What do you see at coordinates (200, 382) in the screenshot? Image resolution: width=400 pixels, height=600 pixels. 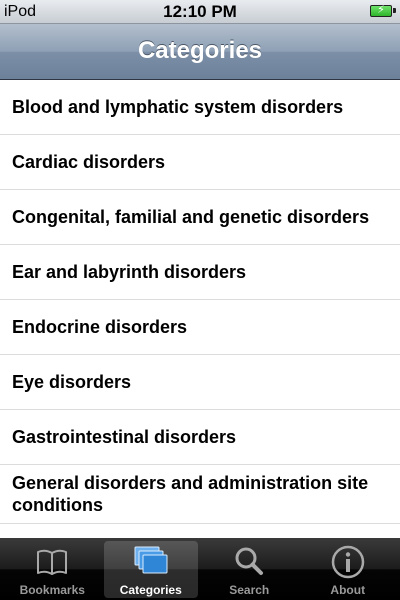 I see `list-item: Eye disorders` at bounding box center [200, 382].